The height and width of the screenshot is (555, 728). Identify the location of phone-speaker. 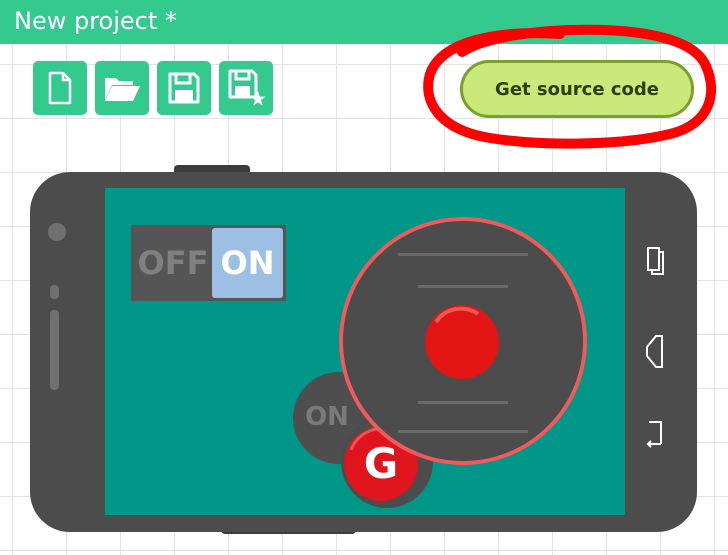
(54, 350).